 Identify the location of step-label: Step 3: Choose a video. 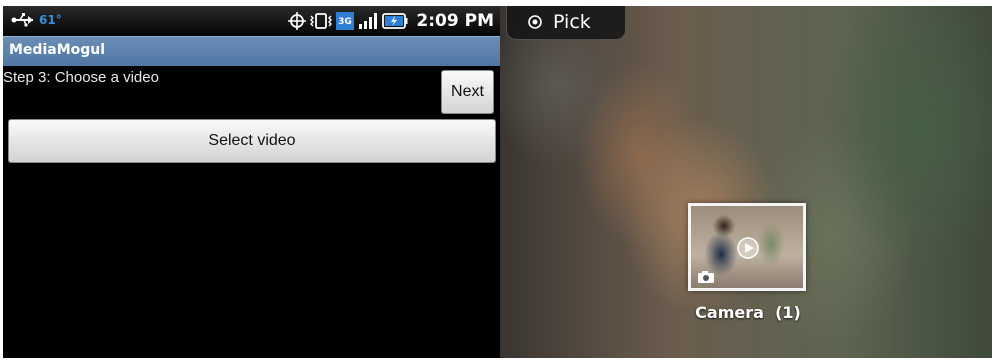
(81, 77).